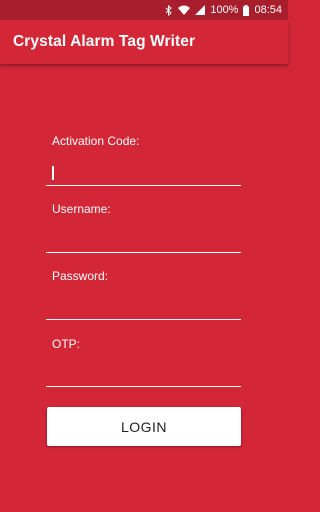 The image size is (320, 512). What do you see at coordinates (104, 41) in the screenshot?
I see `app-title: Crystal Alarm Tag Writer` at bounding box center [104, 41].